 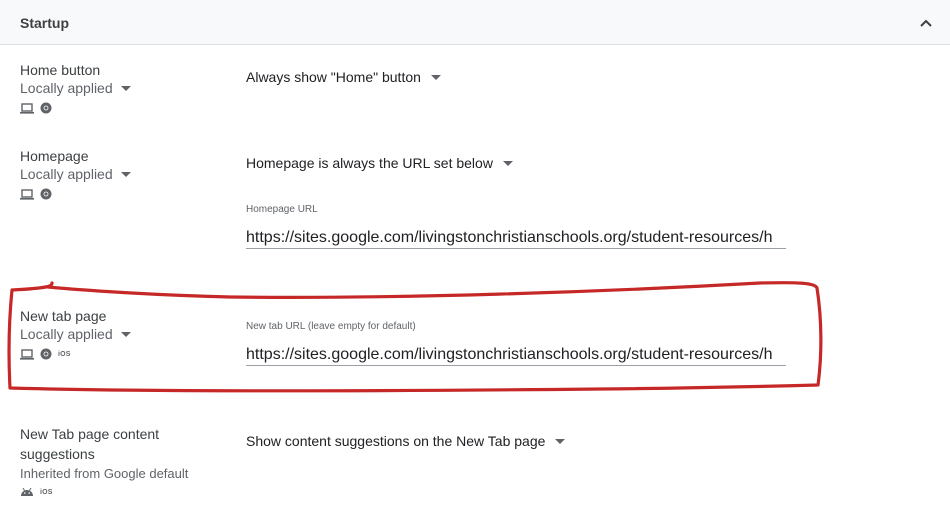 What do you see at coordinates (104, 473) in the screenshot?
I see `scope-label: Inherited from Google default` at bounding box center [104, 473].